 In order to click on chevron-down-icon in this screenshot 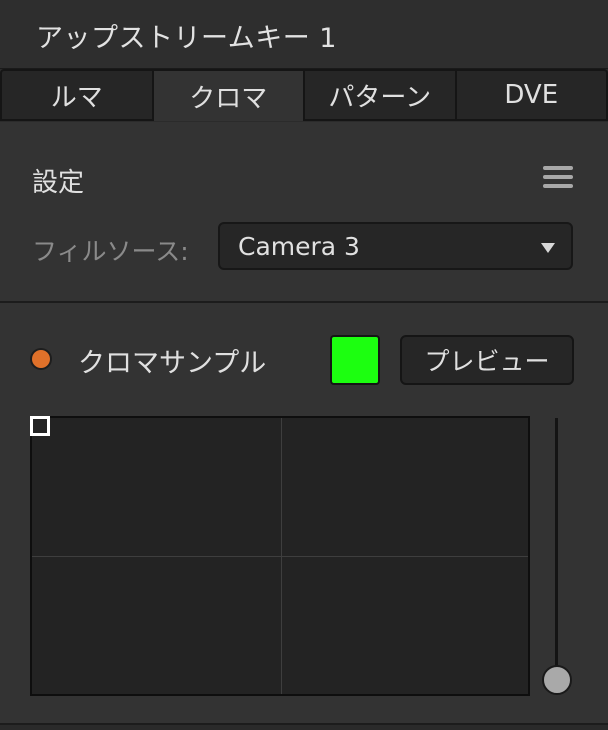, I will do `click(548, 248)`.